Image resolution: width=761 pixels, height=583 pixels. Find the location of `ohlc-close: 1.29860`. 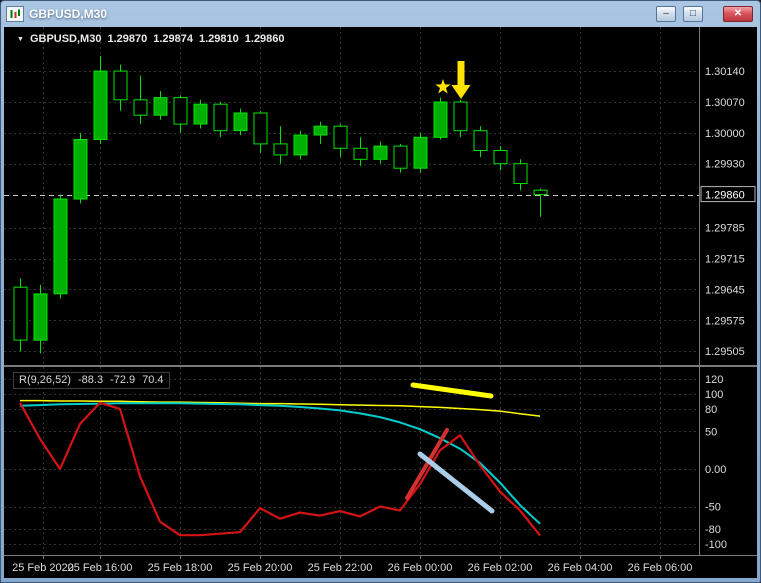

ohlc-close: 1.29860 is located at coordinates (264, 39).